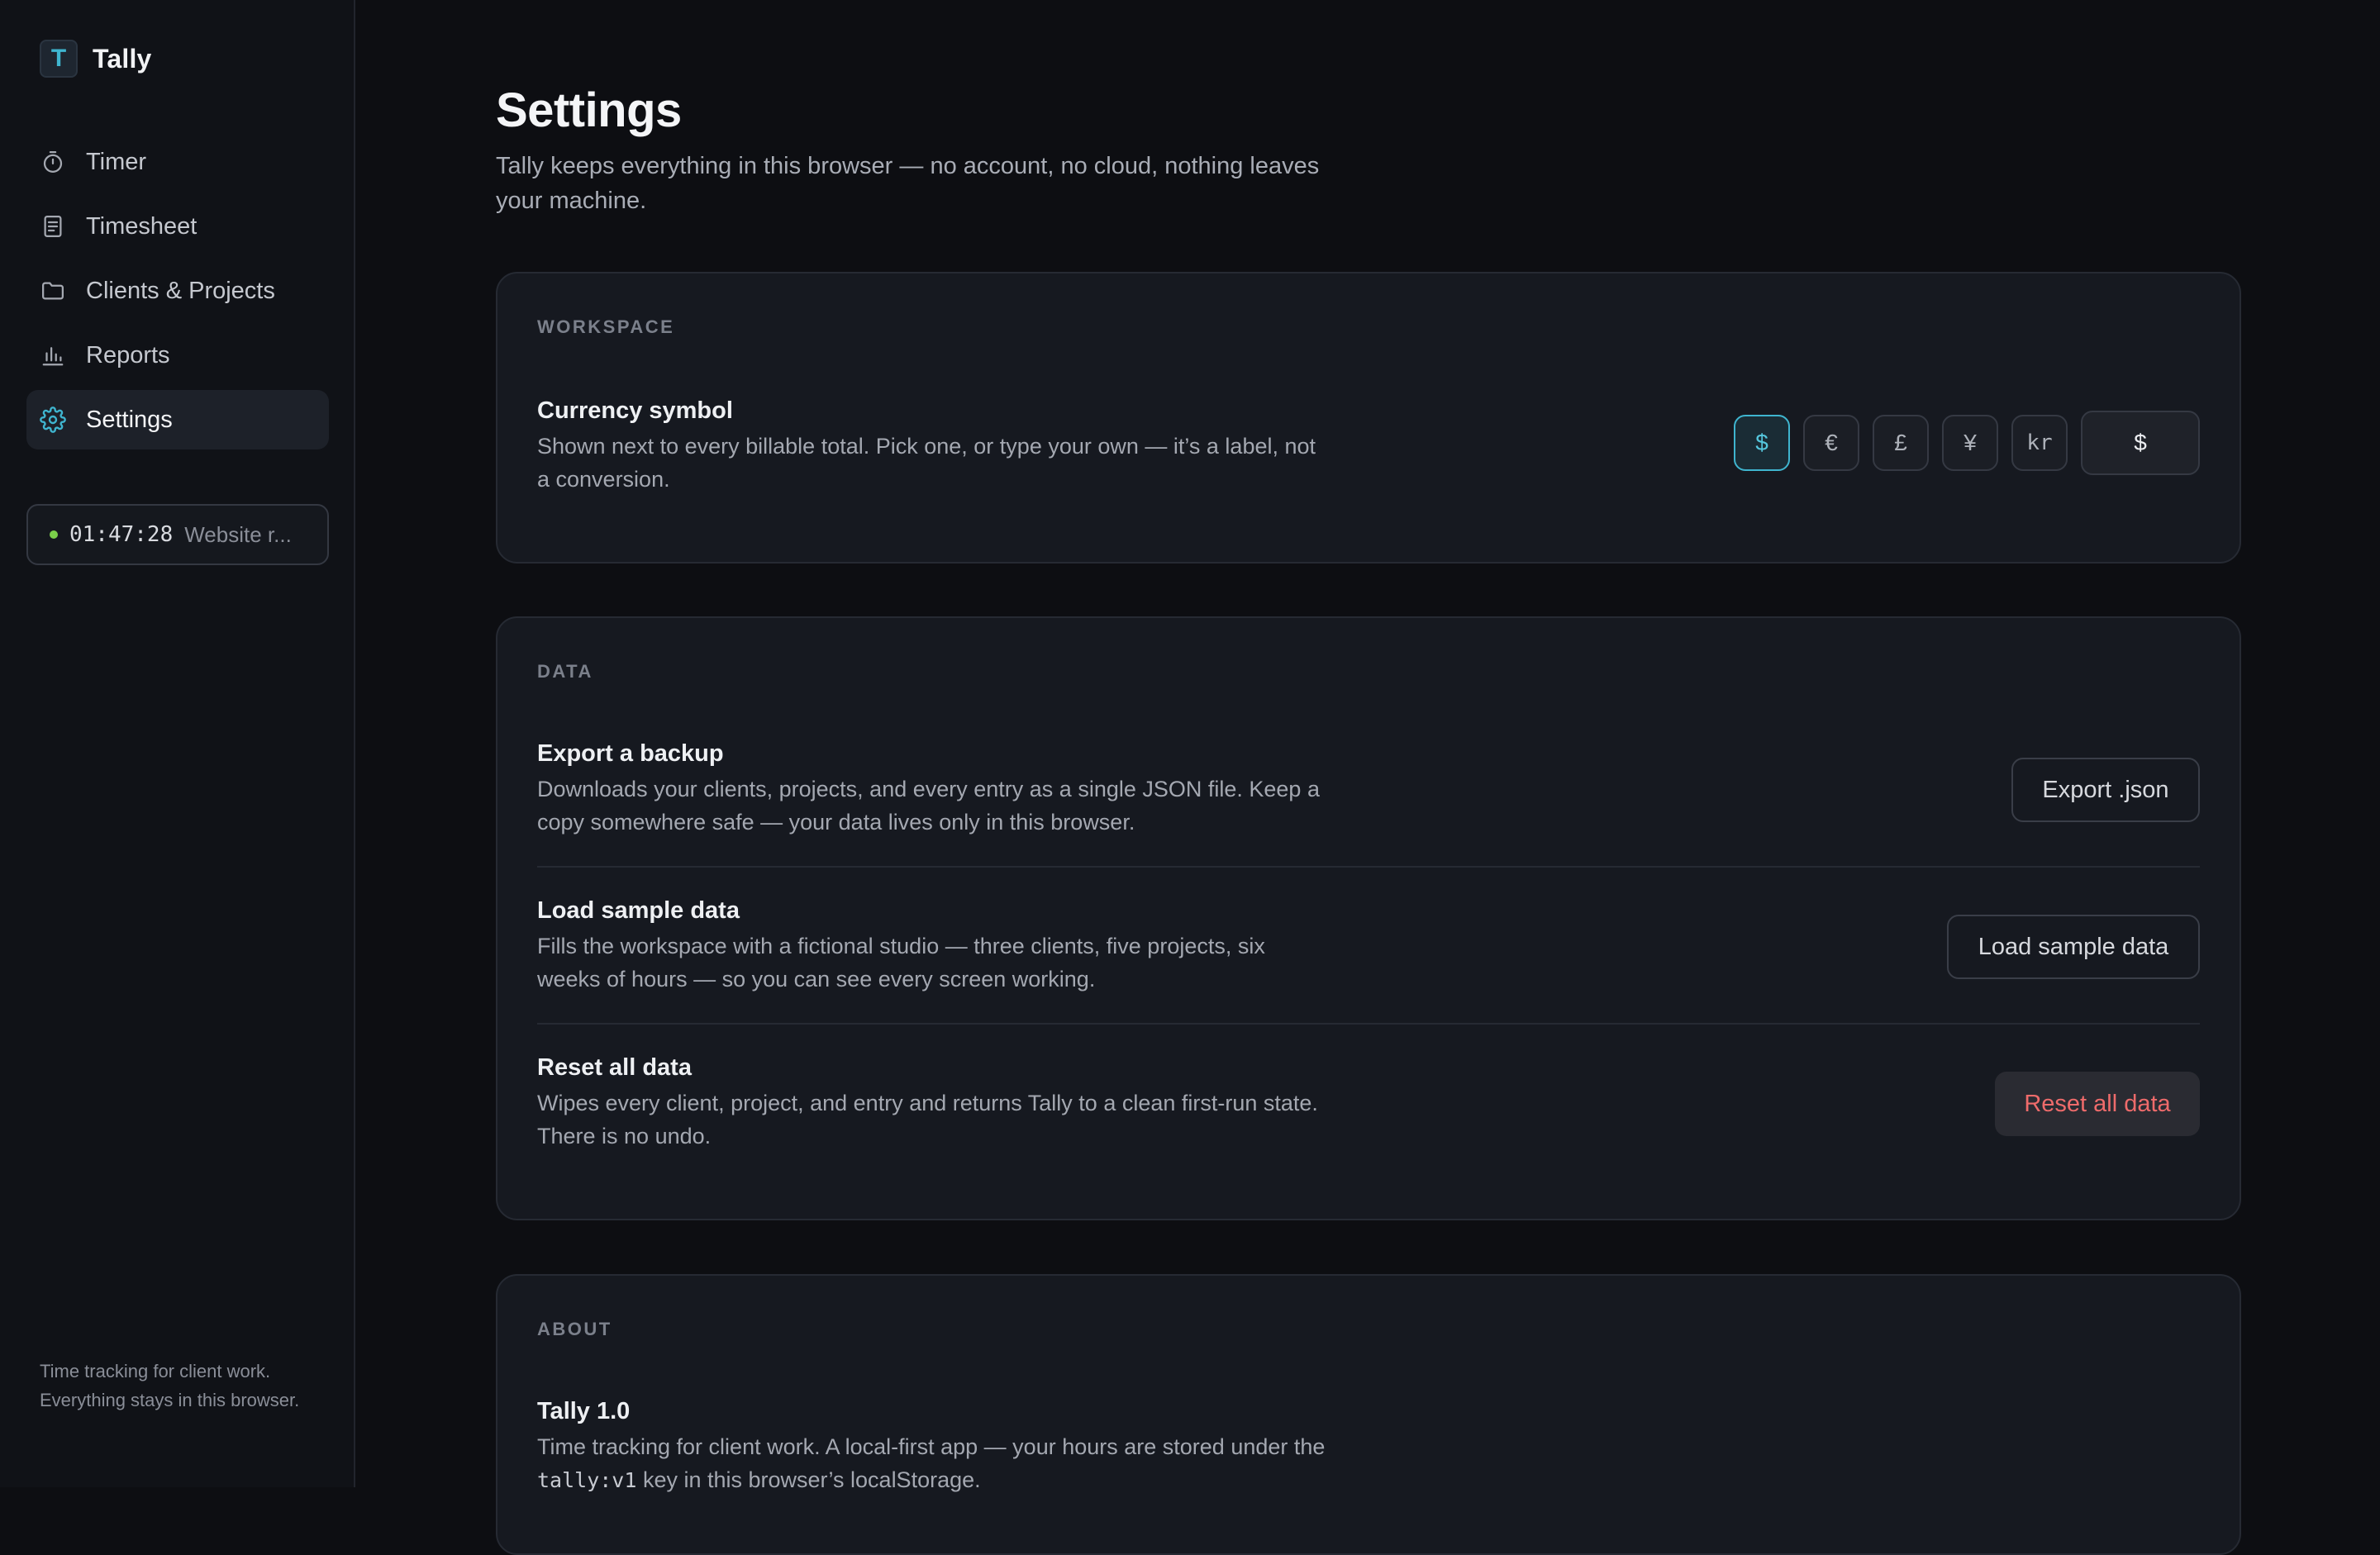 Image resolution: width=2380 pixels, height=1555 pixels. I want to click on sidebar-item-clients-projects: Clients & Projects, so click(177, 291).